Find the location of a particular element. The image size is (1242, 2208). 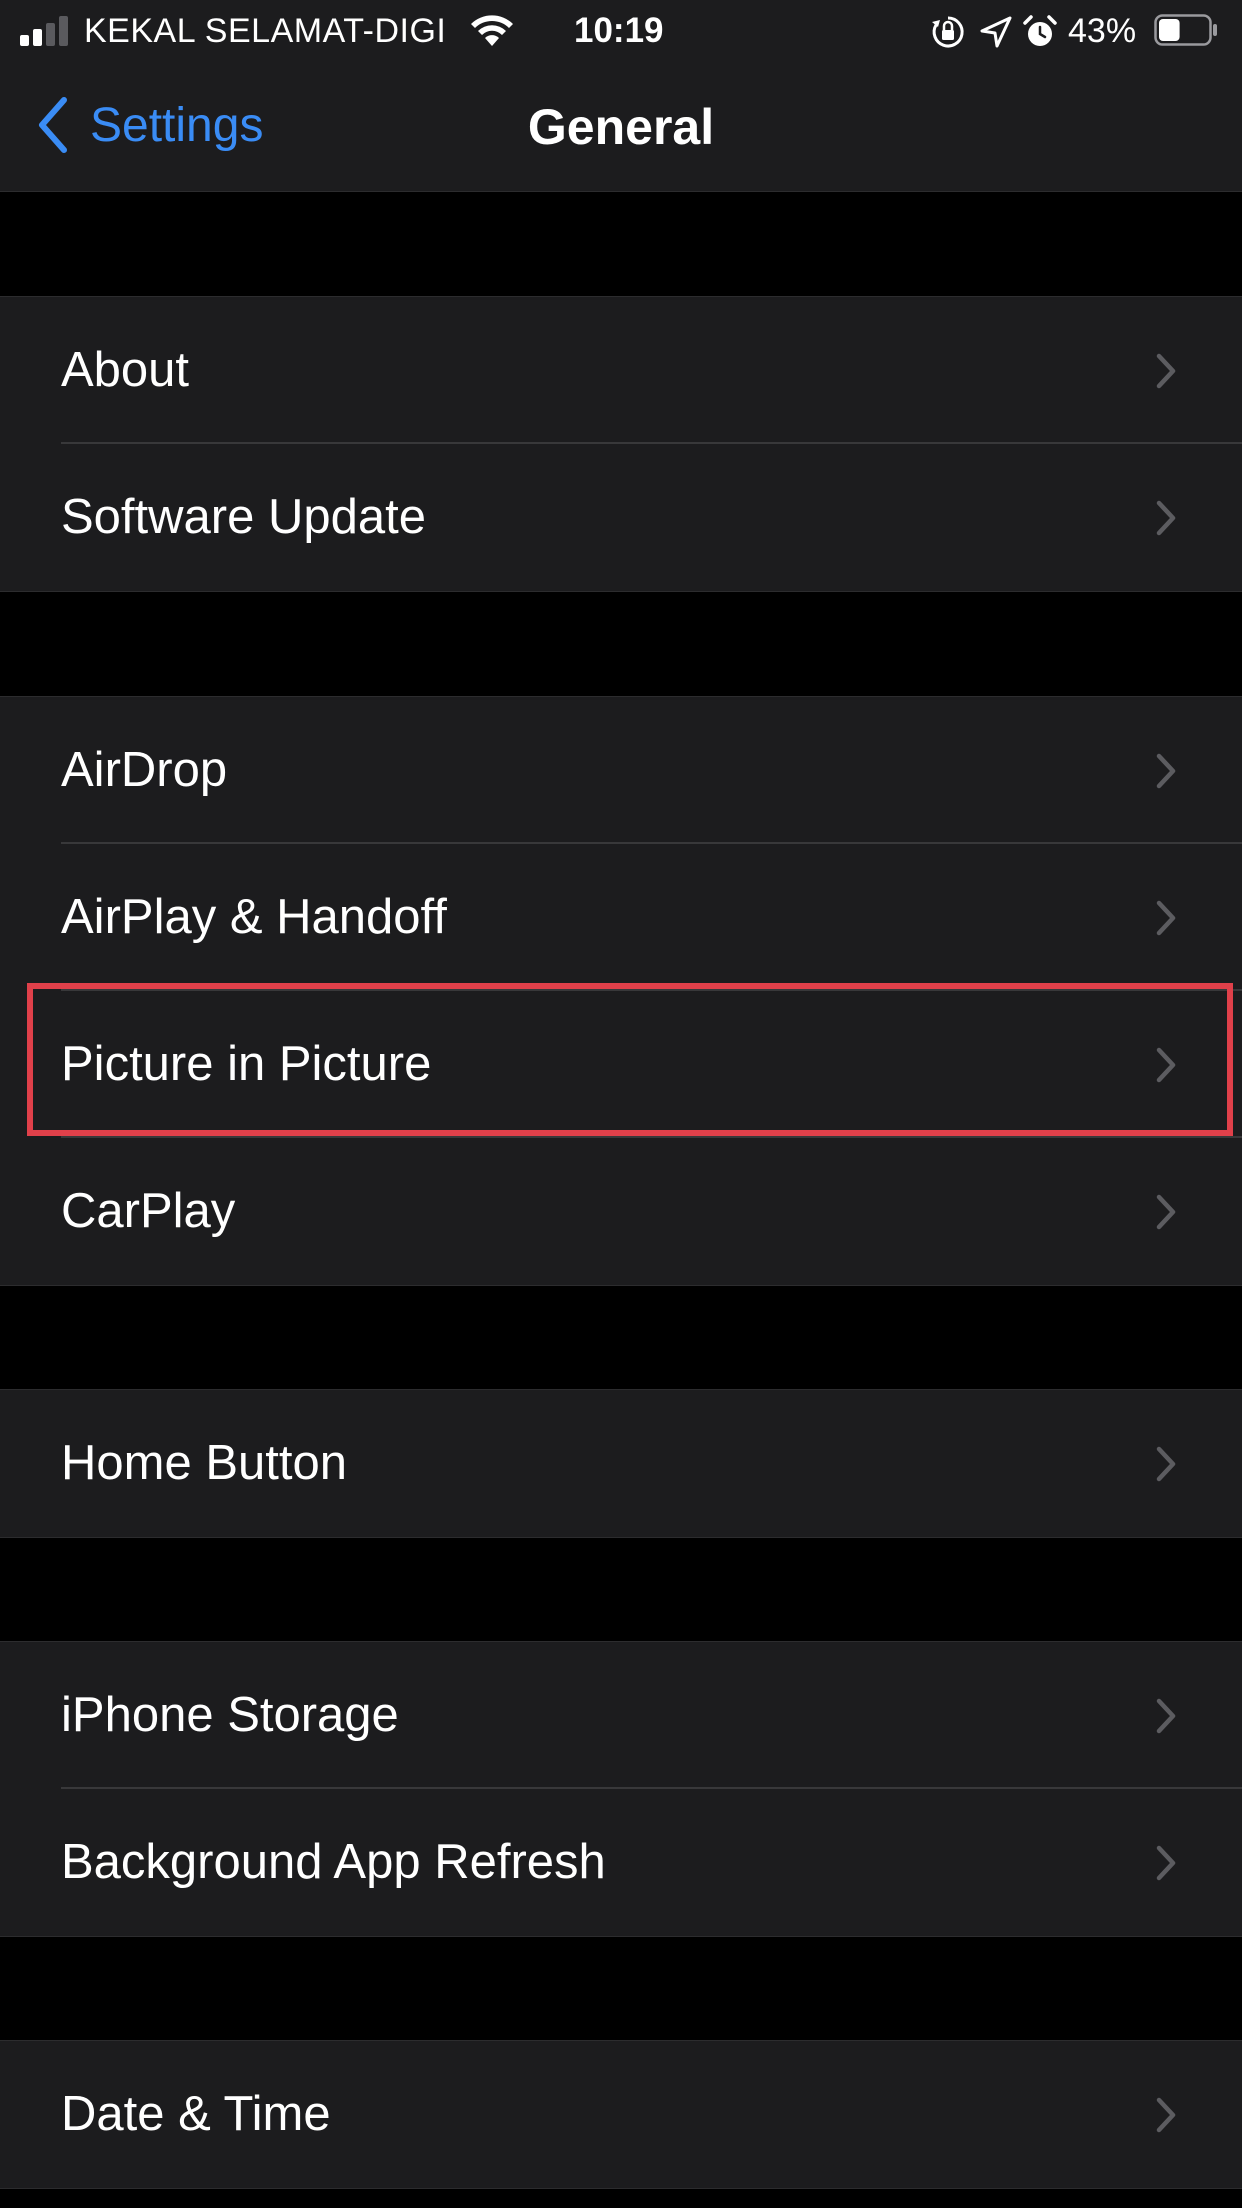

settings-row-home-button: Home Button is located at coordinates (621, 1463).